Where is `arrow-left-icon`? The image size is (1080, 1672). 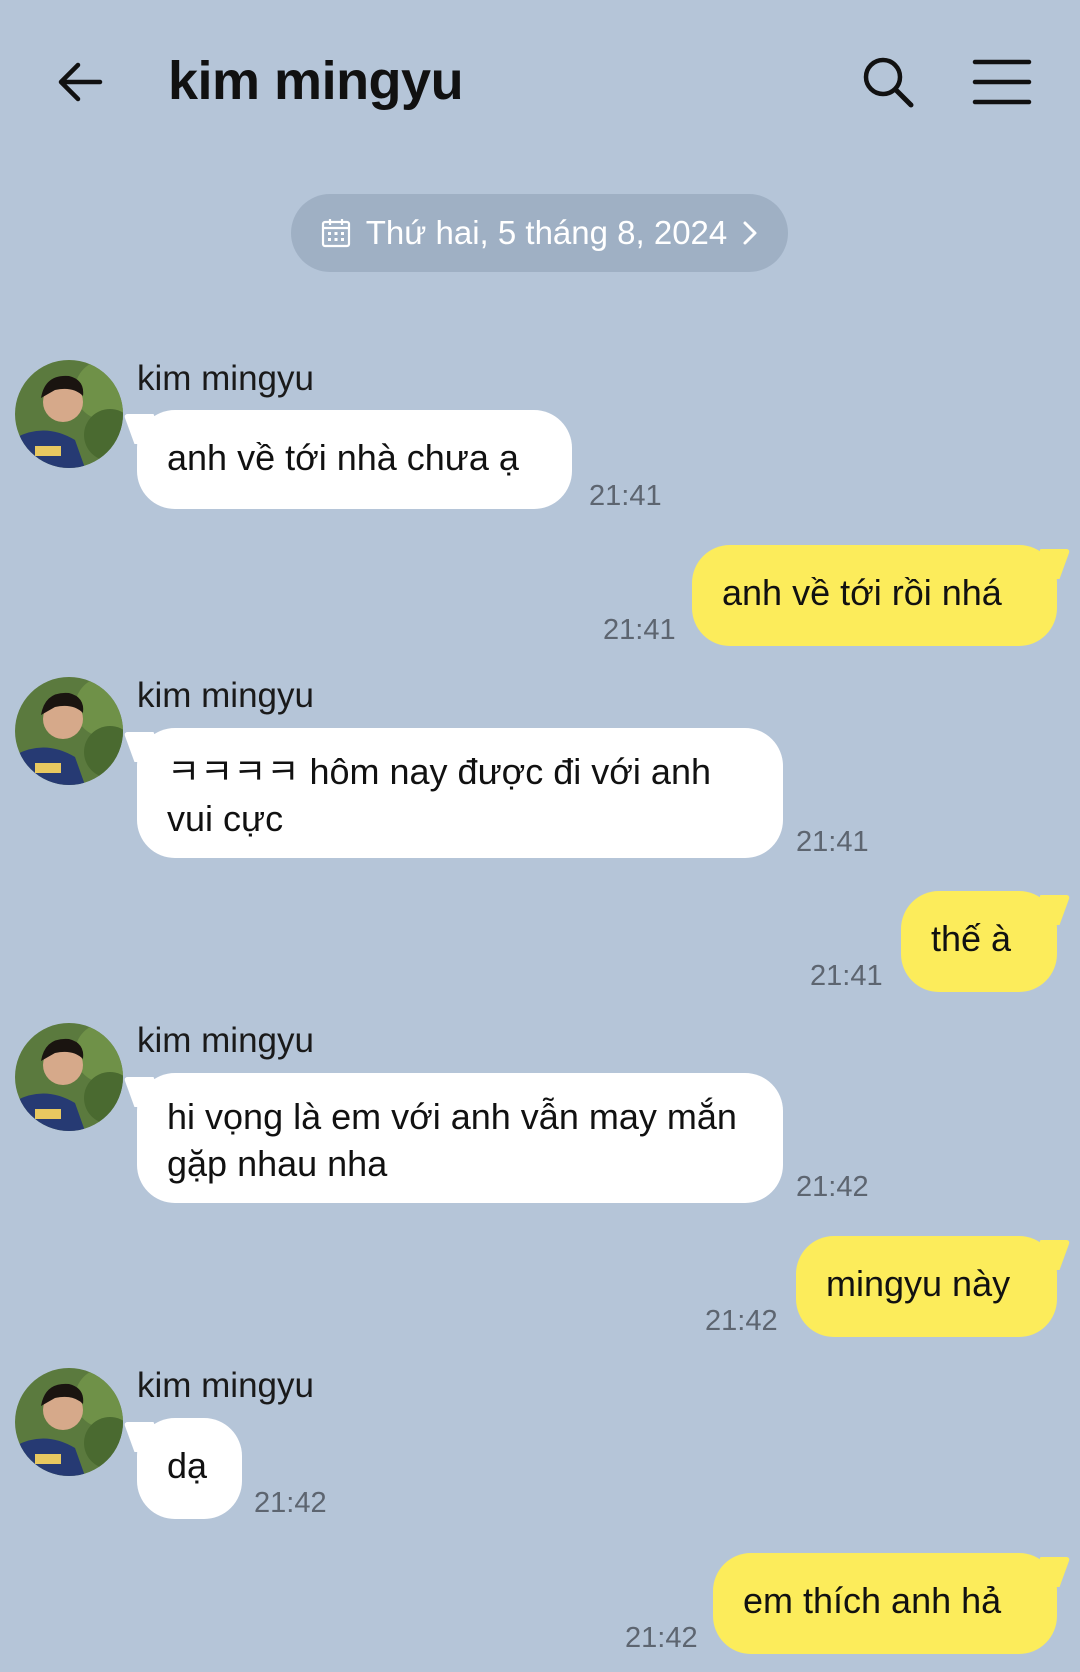 arrow-left-icon is located at coordinates (80, 82).